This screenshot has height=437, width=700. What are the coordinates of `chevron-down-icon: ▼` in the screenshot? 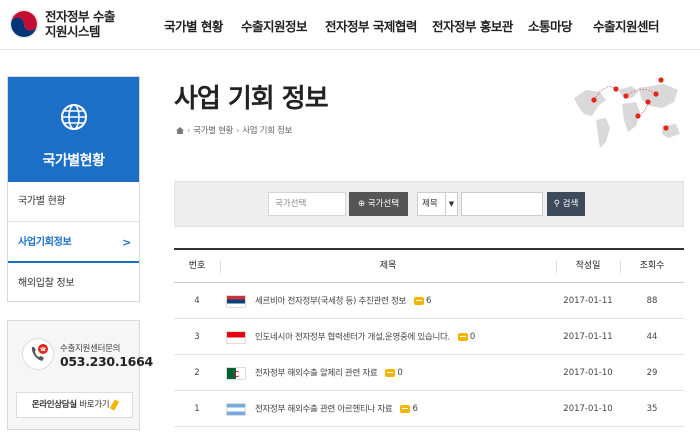 It's located at (451, 204).